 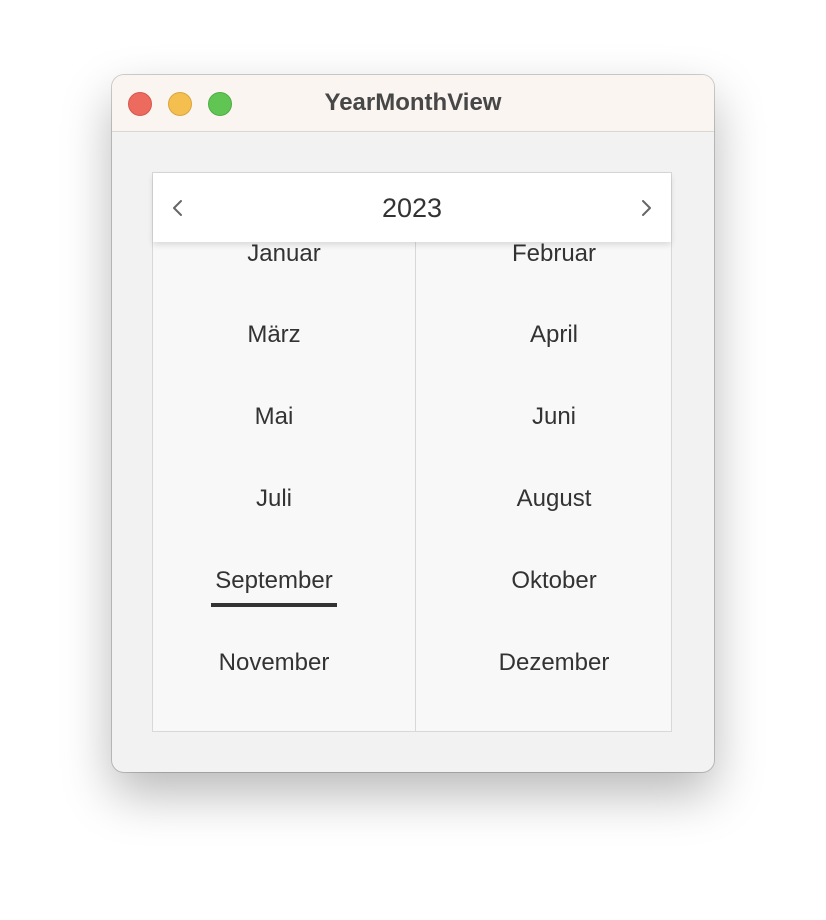 I want to click on month-cell-dezember: Dezember, so click(x=554, y=663).